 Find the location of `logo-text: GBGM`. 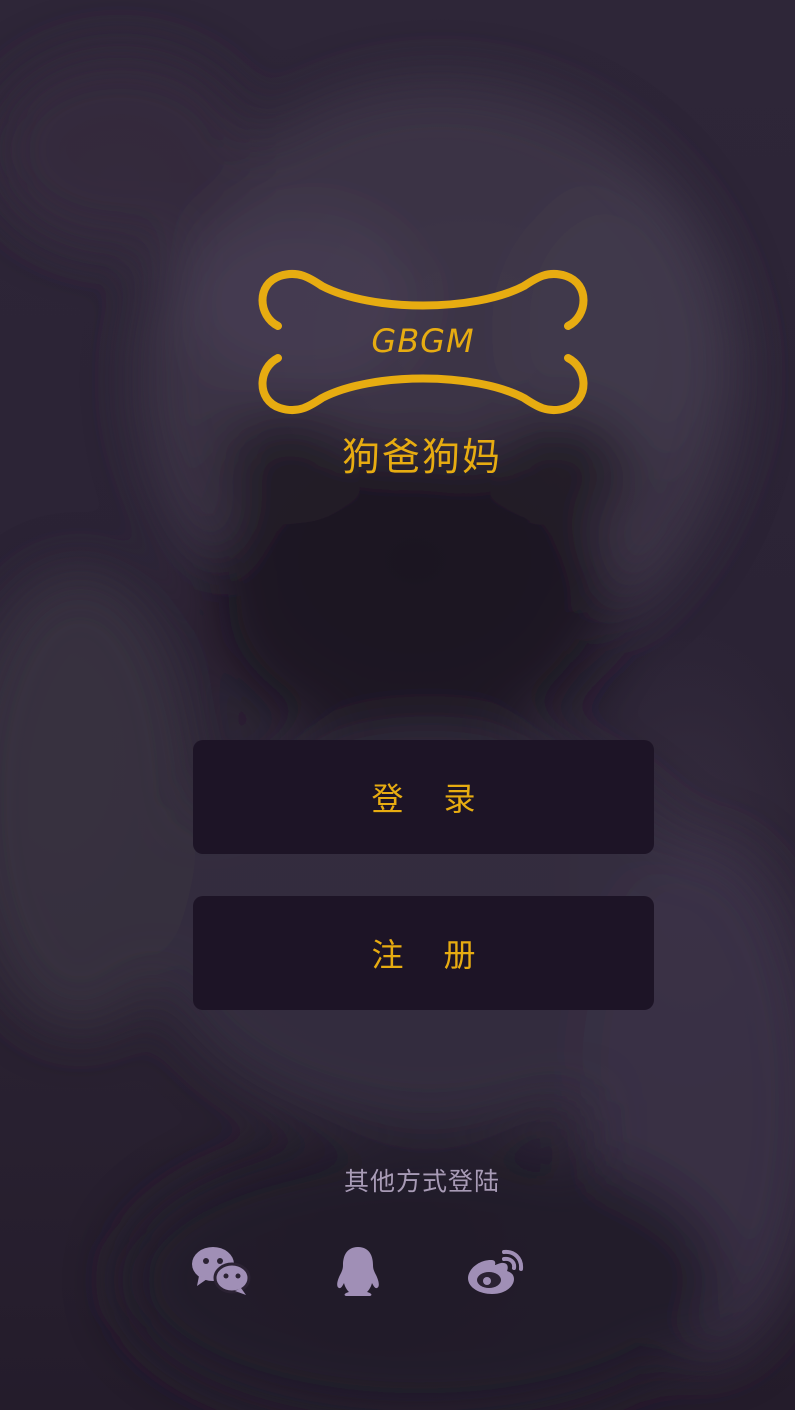

logo-text: GBGM is located at coordinates (423, 341).